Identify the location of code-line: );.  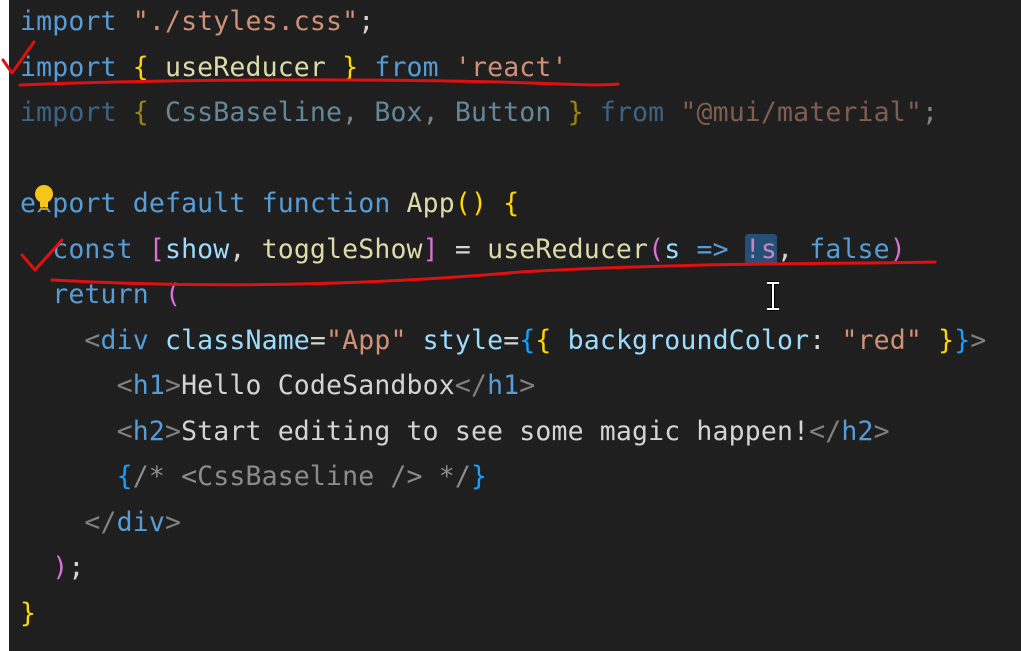
(52, 568).